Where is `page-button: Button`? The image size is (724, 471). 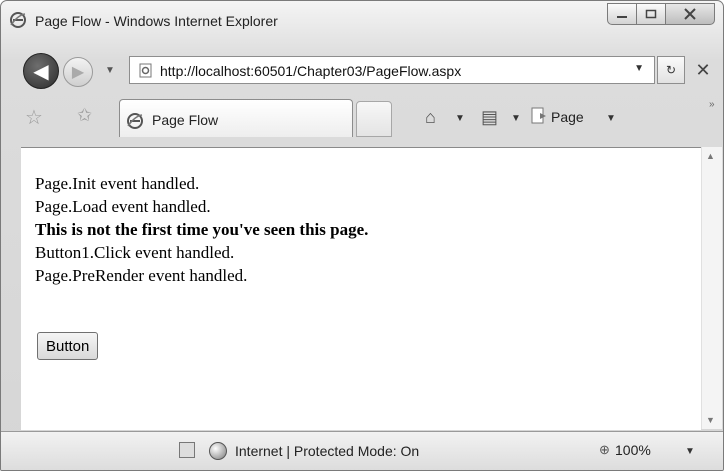 page-button: Button is located at coordinates (68, 346).